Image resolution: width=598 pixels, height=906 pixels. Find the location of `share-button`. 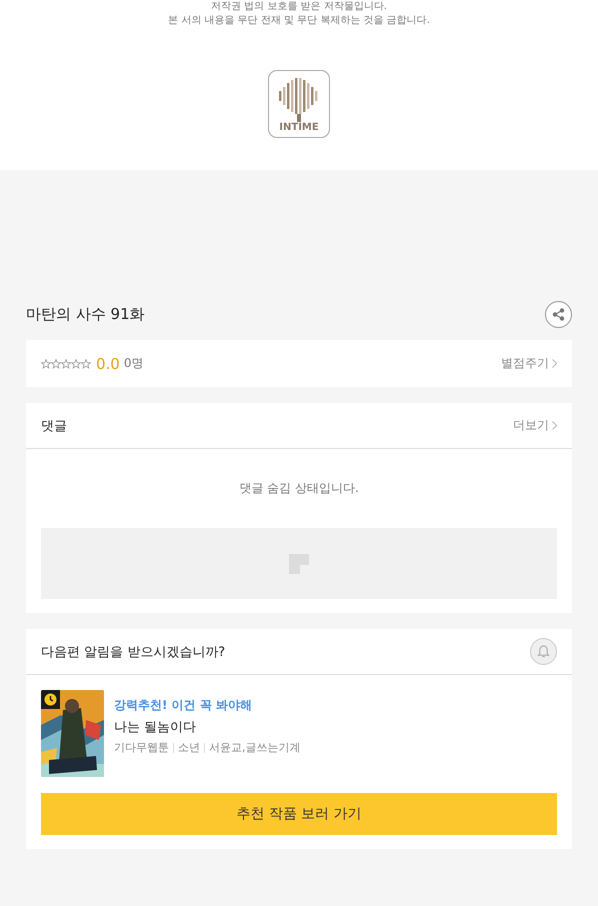

share-button is located at coordinates (558, 314).